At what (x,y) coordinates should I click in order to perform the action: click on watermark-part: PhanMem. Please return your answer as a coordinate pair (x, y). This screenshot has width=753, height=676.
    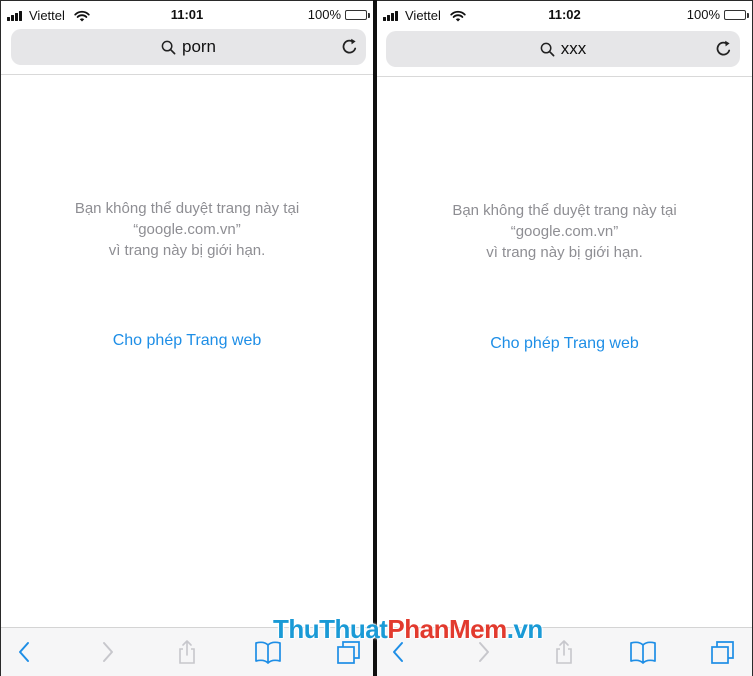
    Looking at the image, I should click on (447, 629).